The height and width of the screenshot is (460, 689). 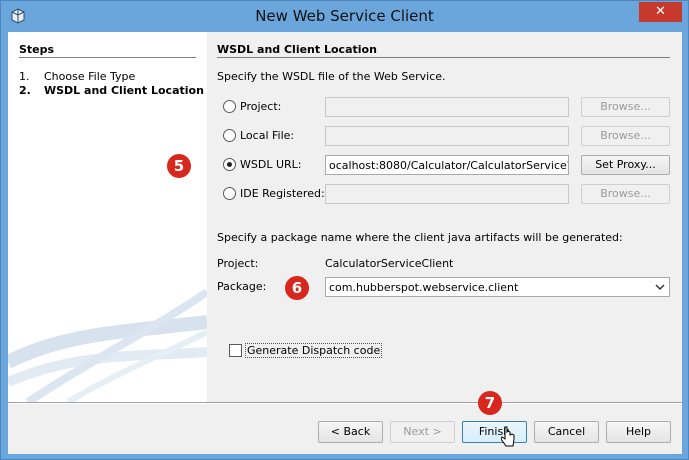 What do you see at coordinates (282, 193) in the screenshot?
I see `ide-registered-radio-label: IDE Registered:` at bounding box center [282, 193].